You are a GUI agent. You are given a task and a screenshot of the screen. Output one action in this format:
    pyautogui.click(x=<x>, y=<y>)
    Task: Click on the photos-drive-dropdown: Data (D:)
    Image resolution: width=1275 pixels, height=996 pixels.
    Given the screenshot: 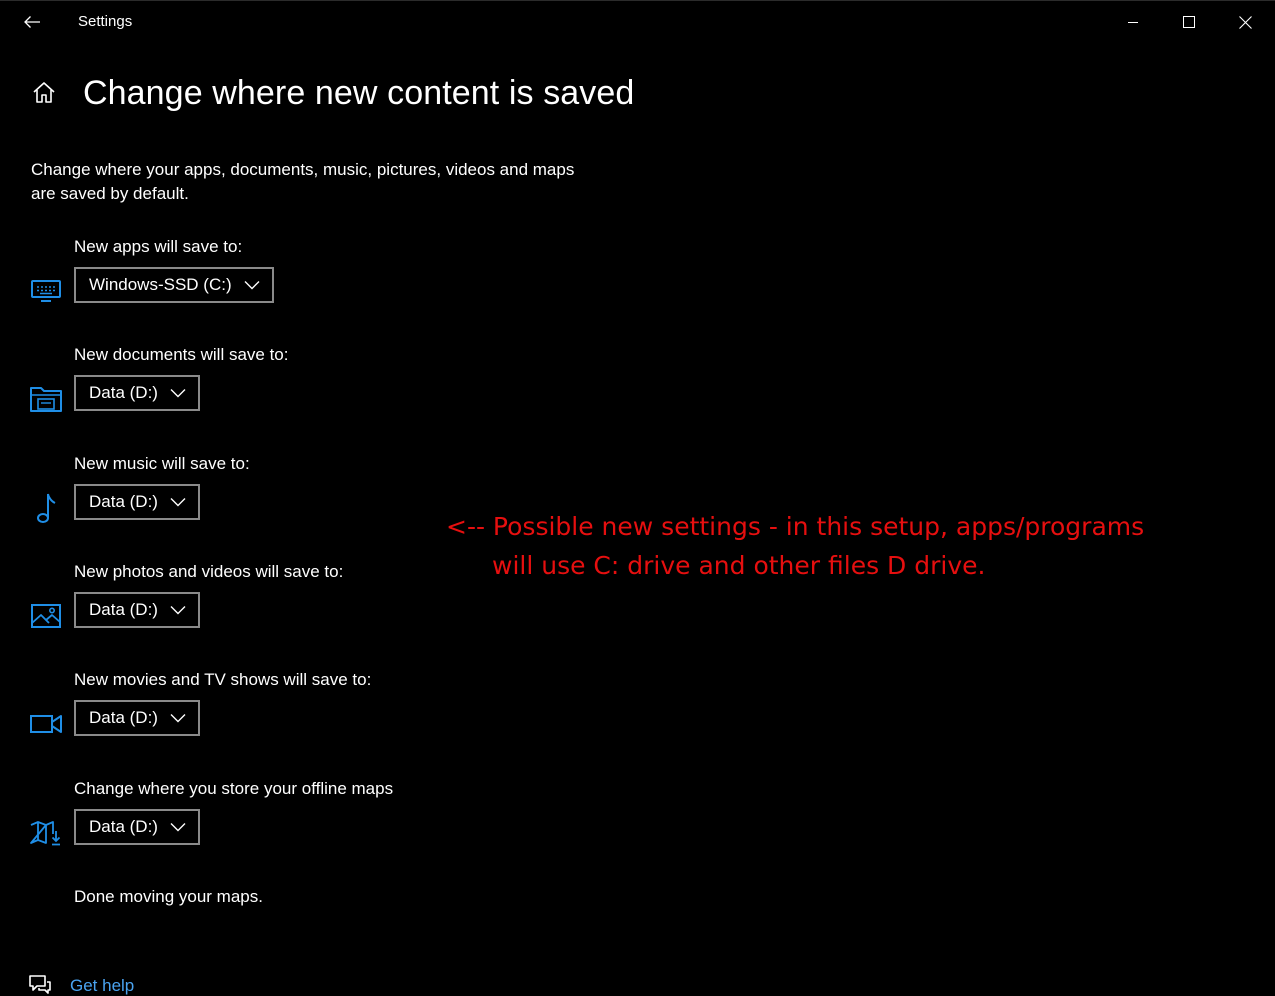 What is the action you would take?
    pyautogui.click(x=137, y=610)
    